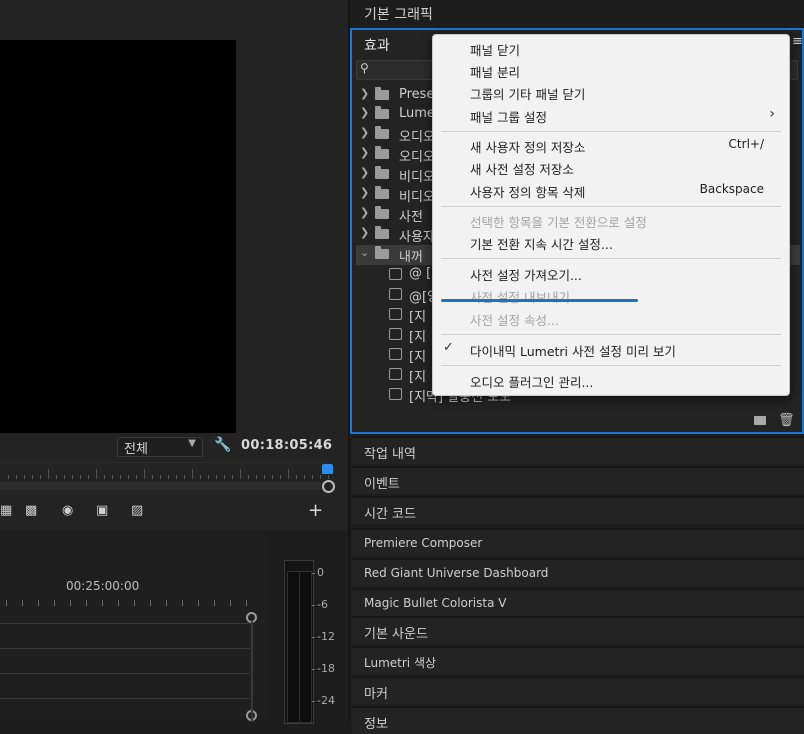 The image size is (804, 734). I want to click on menu-item-dynamic-lumetri-preview: ✓ 다이내믹 Lumetri 사전 설정 미리 보기, so click(611, 349).